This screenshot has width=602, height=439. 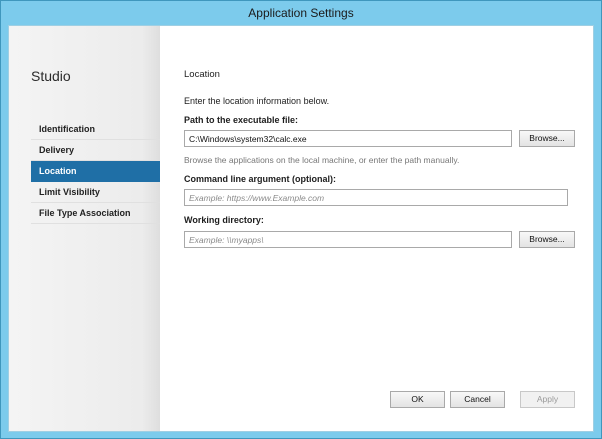 I want to click on sidebar-item-identification: Identification, so click(x=95, y=129).